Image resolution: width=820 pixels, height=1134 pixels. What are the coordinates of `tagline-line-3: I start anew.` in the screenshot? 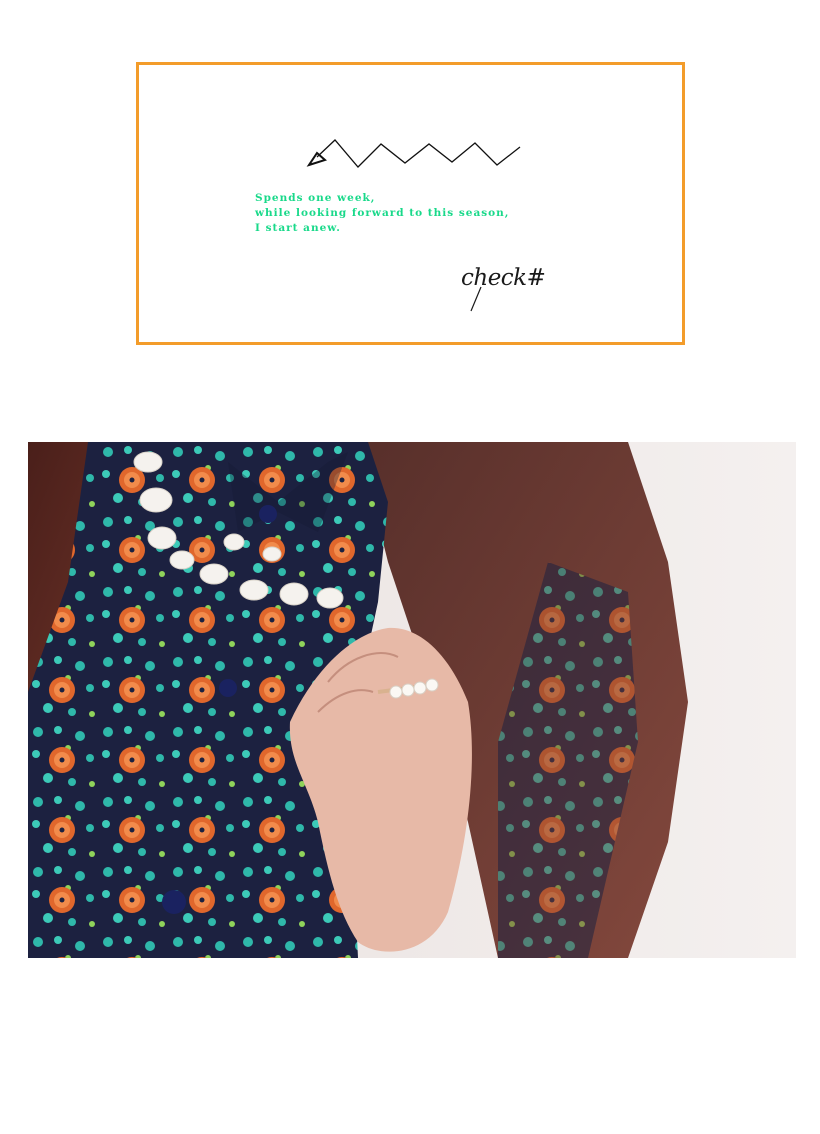 It's located at (298, 228).